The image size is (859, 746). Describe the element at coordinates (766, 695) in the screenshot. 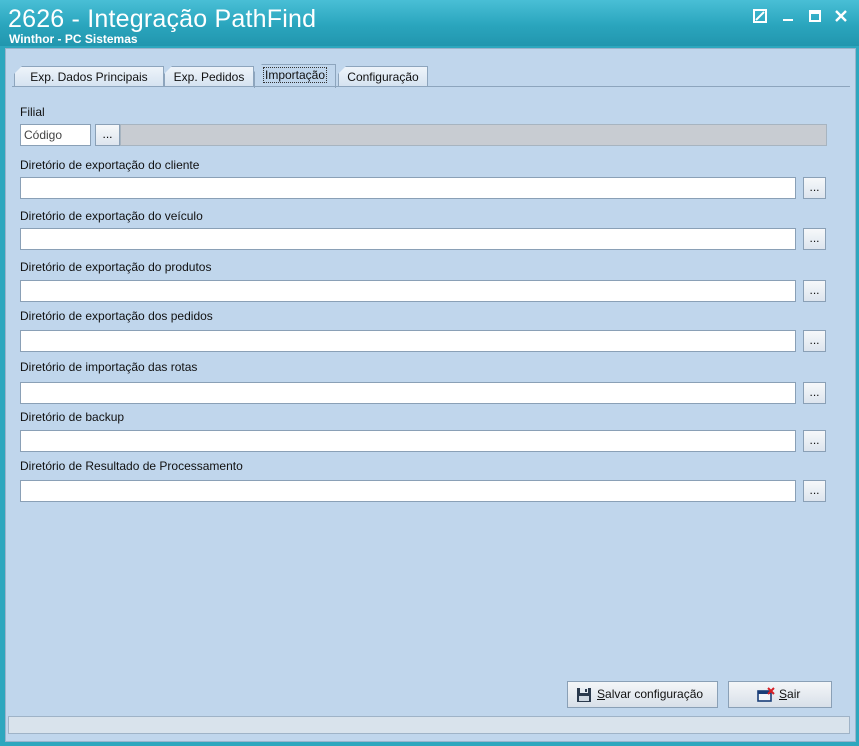

I see `exit-icon` at that location.